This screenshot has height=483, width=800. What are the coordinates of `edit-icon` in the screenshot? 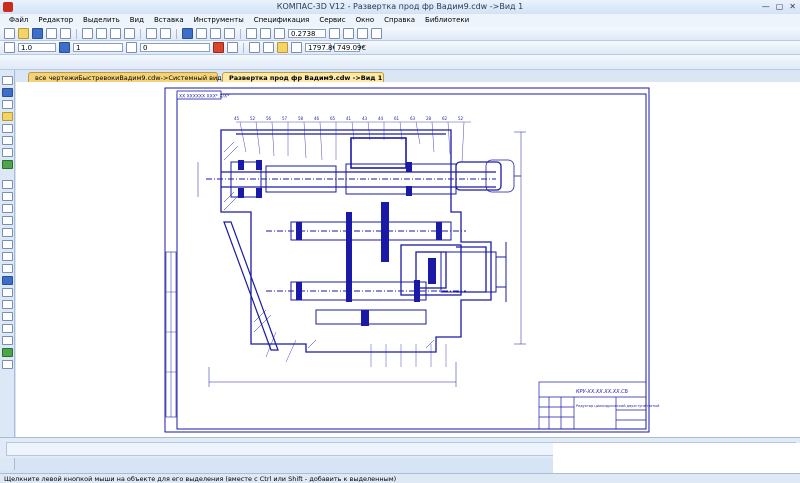 It's located at (7, 116).